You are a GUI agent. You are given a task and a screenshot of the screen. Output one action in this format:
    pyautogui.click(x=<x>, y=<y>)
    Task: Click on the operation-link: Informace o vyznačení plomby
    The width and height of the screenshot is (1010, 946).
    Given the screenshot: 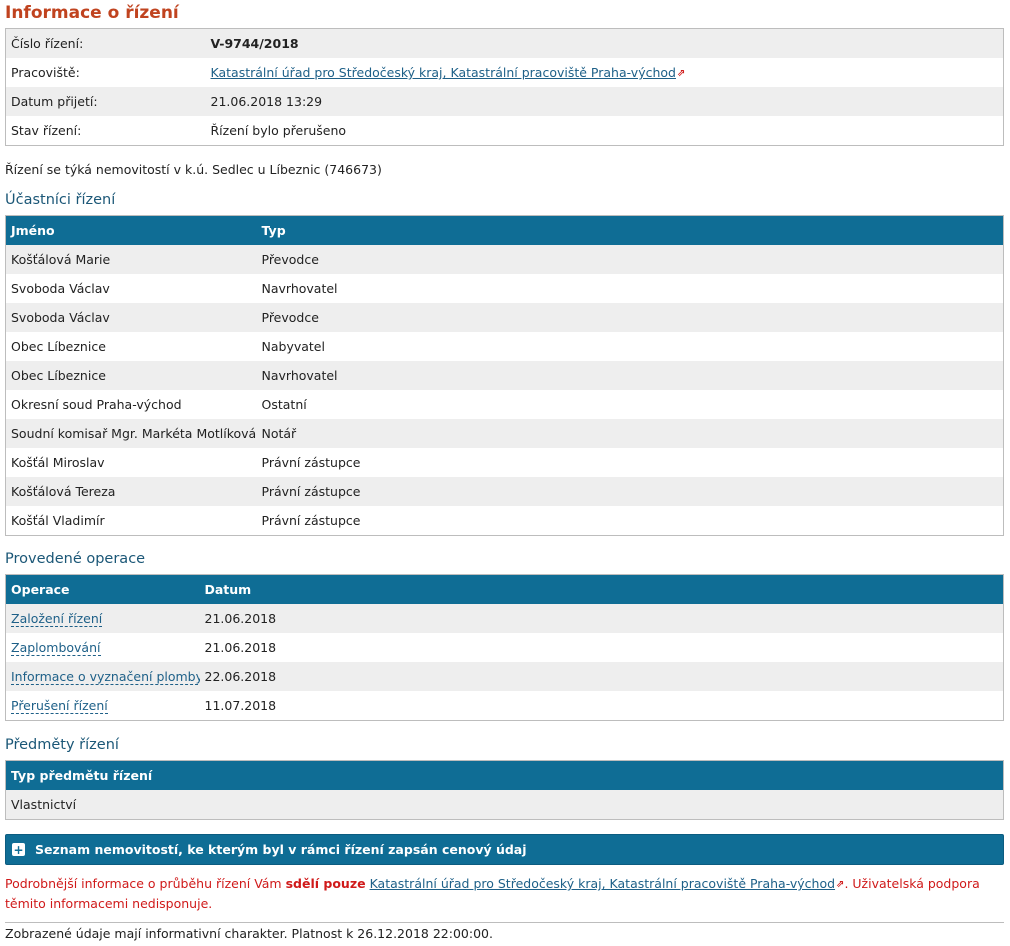 What is the action you would take?
    pyautogui.click(x=105, y=677)
    